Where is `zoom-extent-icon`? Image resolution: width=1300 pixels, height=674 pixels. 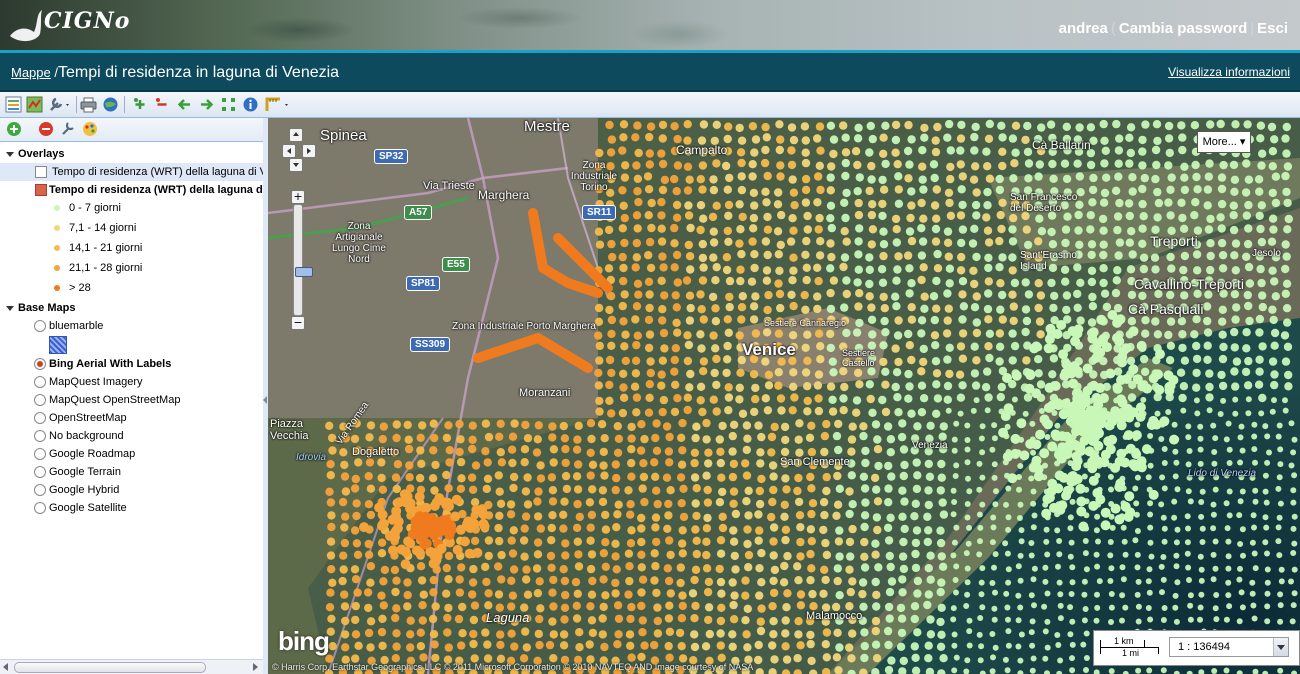 zoom-extent-icon is located at coordinates (228, 104).